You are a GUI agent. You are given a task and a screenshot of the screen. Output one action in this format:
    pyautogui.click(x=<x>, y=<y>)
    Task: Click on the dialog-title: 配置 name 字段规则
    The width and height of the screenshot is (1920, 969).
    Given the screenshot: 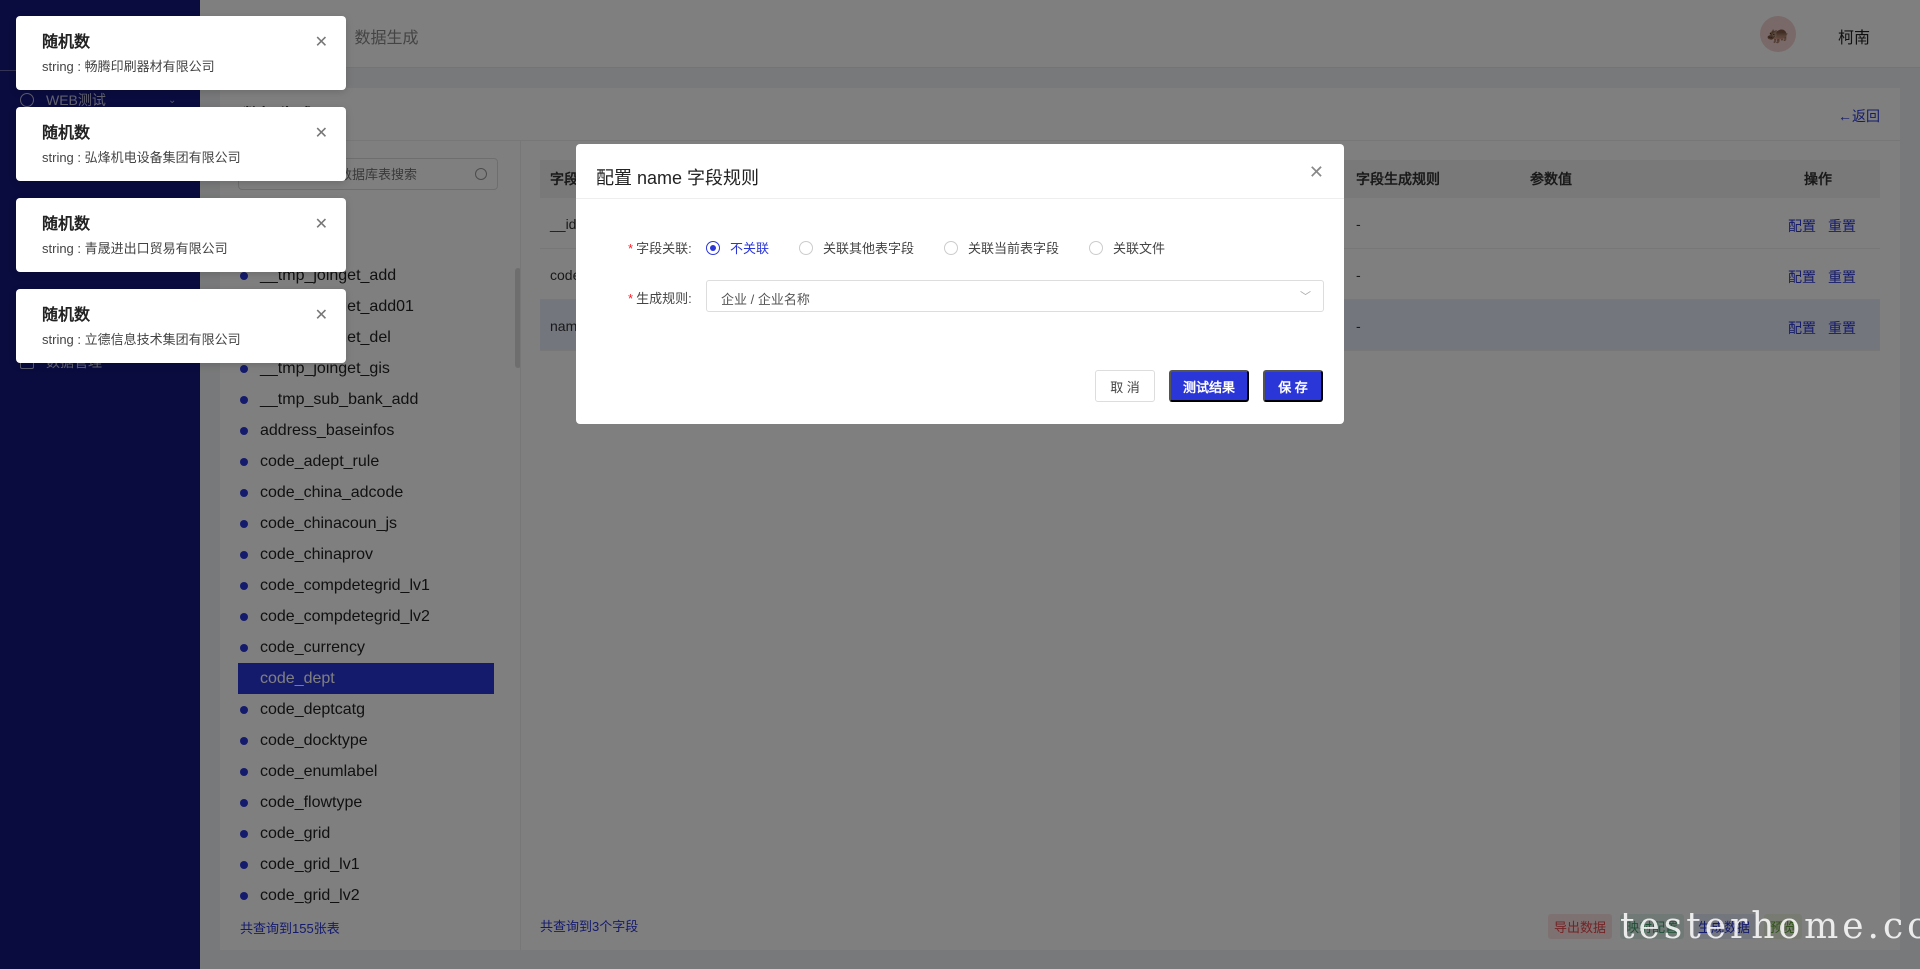 What is the action you would take?
    pyautogui.click(x=678, y=178)
    